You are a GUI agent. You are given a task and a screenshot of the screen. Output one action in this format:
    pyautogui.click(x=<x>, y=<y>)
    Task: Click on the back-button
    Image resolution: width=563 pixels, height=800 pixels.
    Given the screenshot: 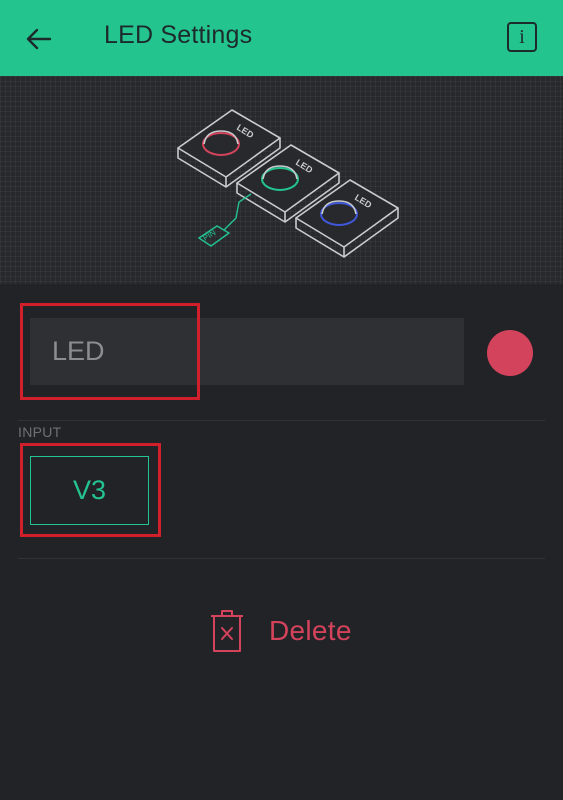 What is the action you would take?
    pyautogui.click(x=39, y=39)
    